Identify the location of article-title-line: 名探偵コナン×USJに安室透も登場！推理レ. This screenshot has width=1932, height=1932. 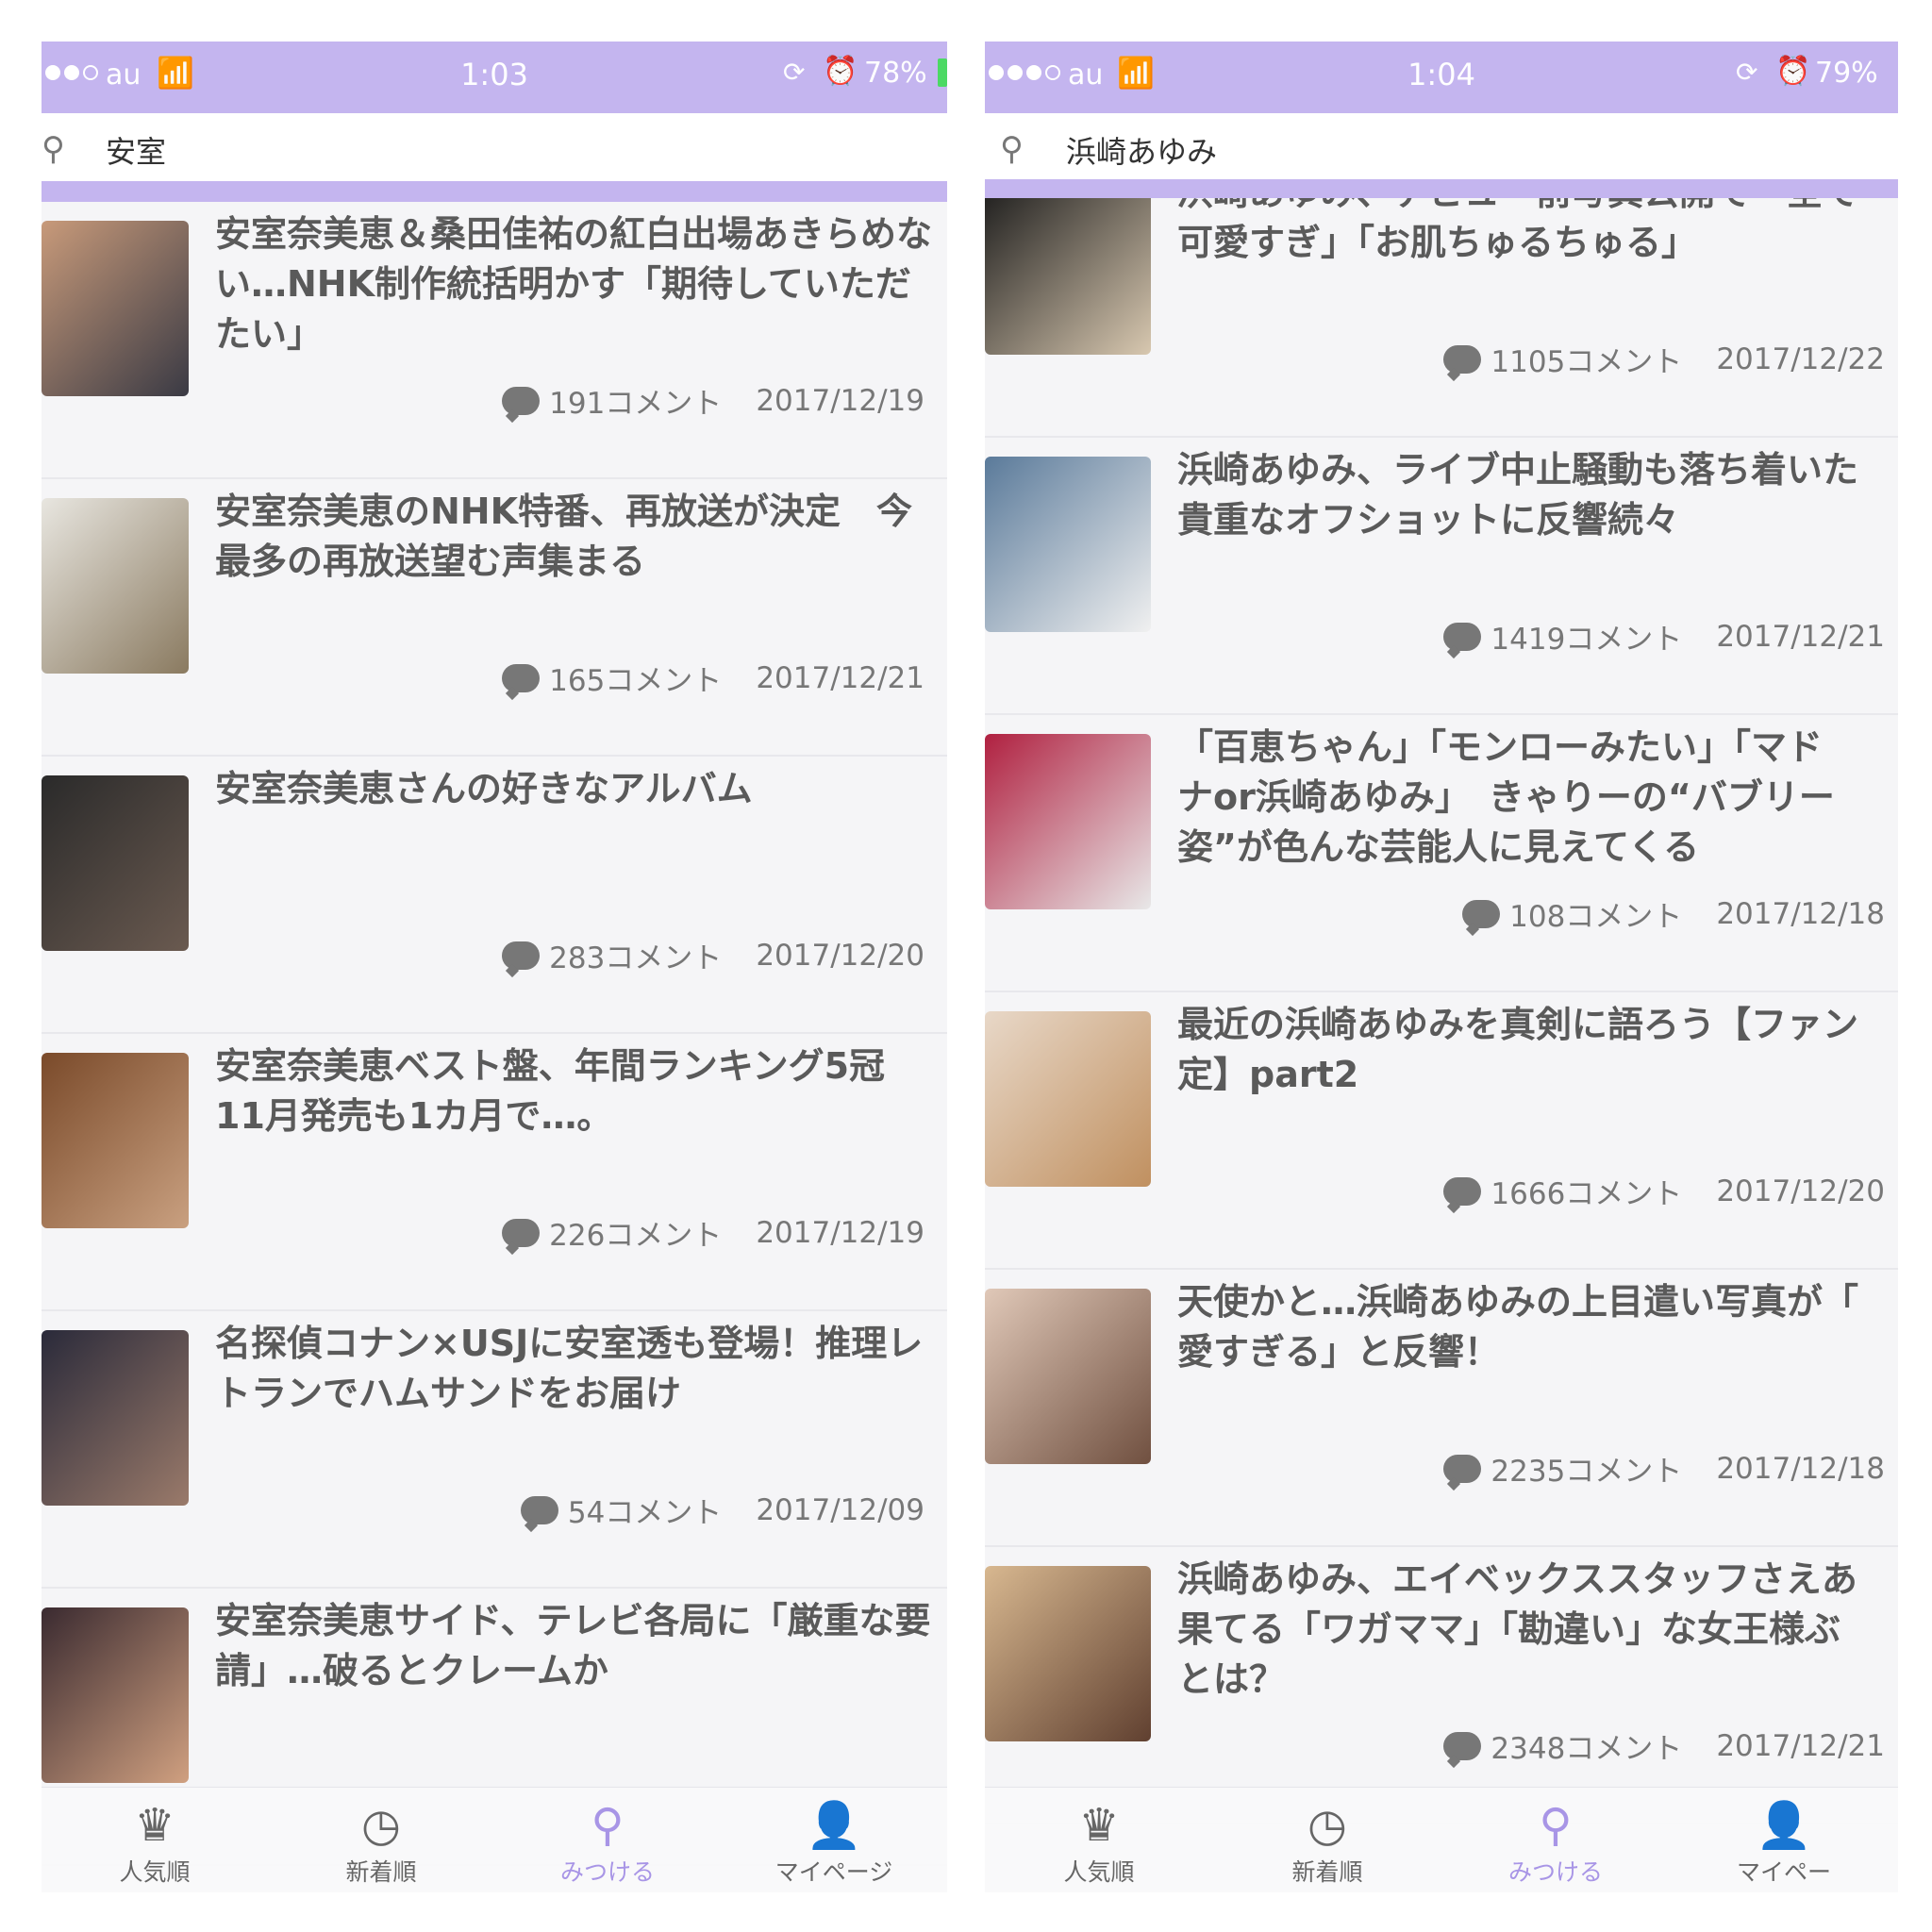
(569, 1343).